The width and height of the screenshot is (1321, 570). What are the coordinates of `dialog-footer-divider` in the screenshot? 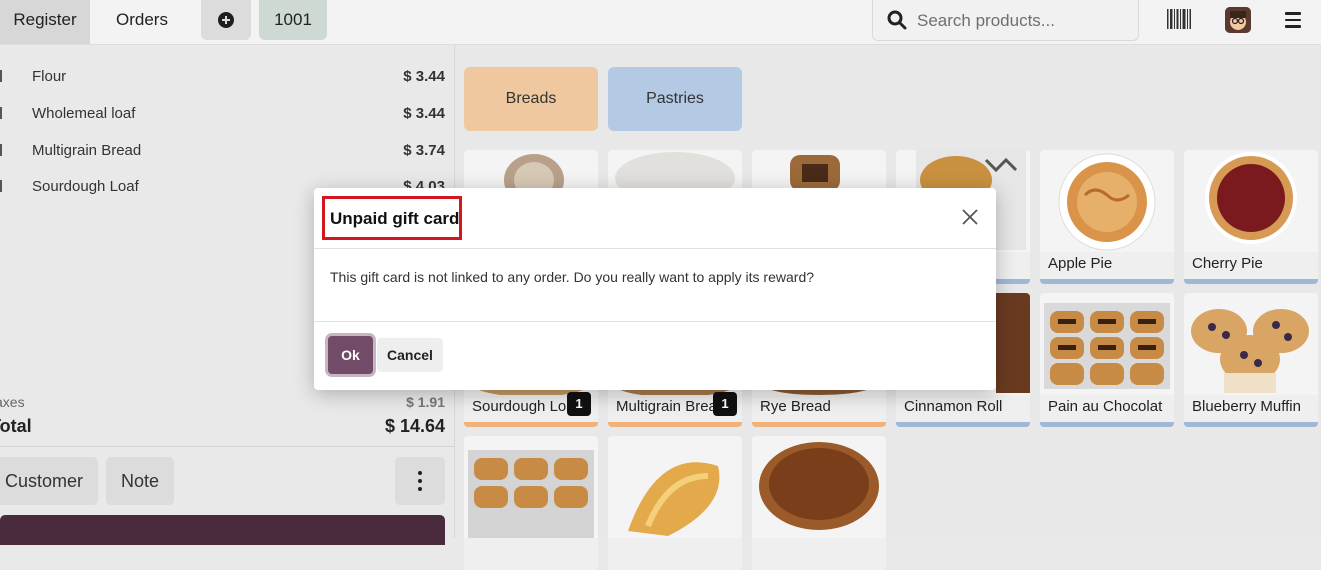 It's located at (655, 321).